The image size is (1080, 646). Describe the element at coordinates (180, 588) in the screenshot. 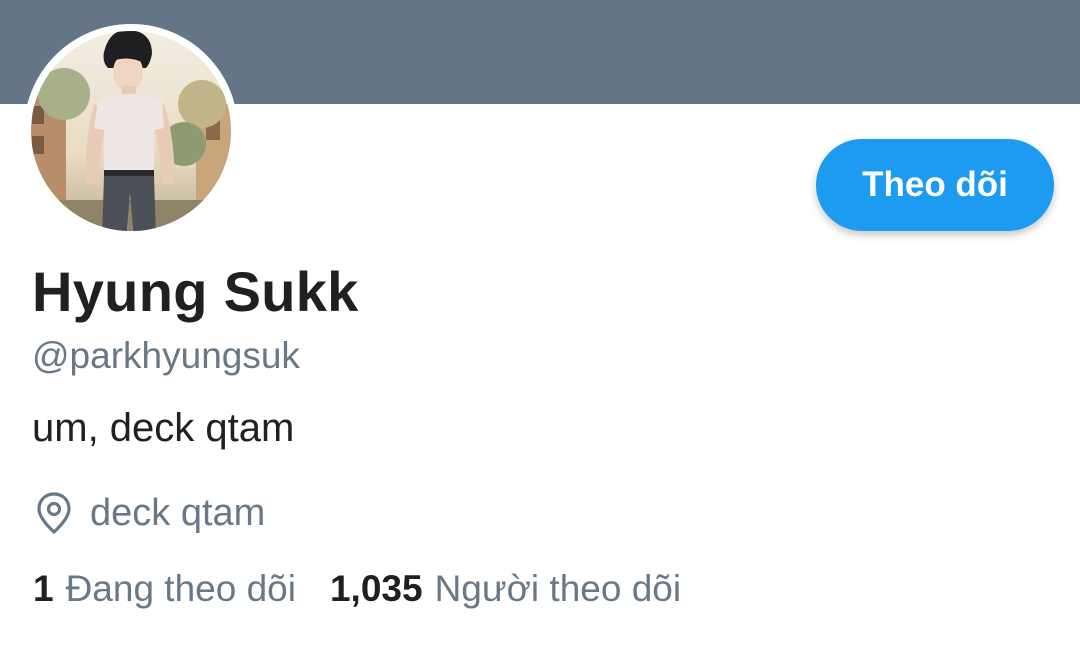

I see `following-label: Đang theo dõi` at that location.